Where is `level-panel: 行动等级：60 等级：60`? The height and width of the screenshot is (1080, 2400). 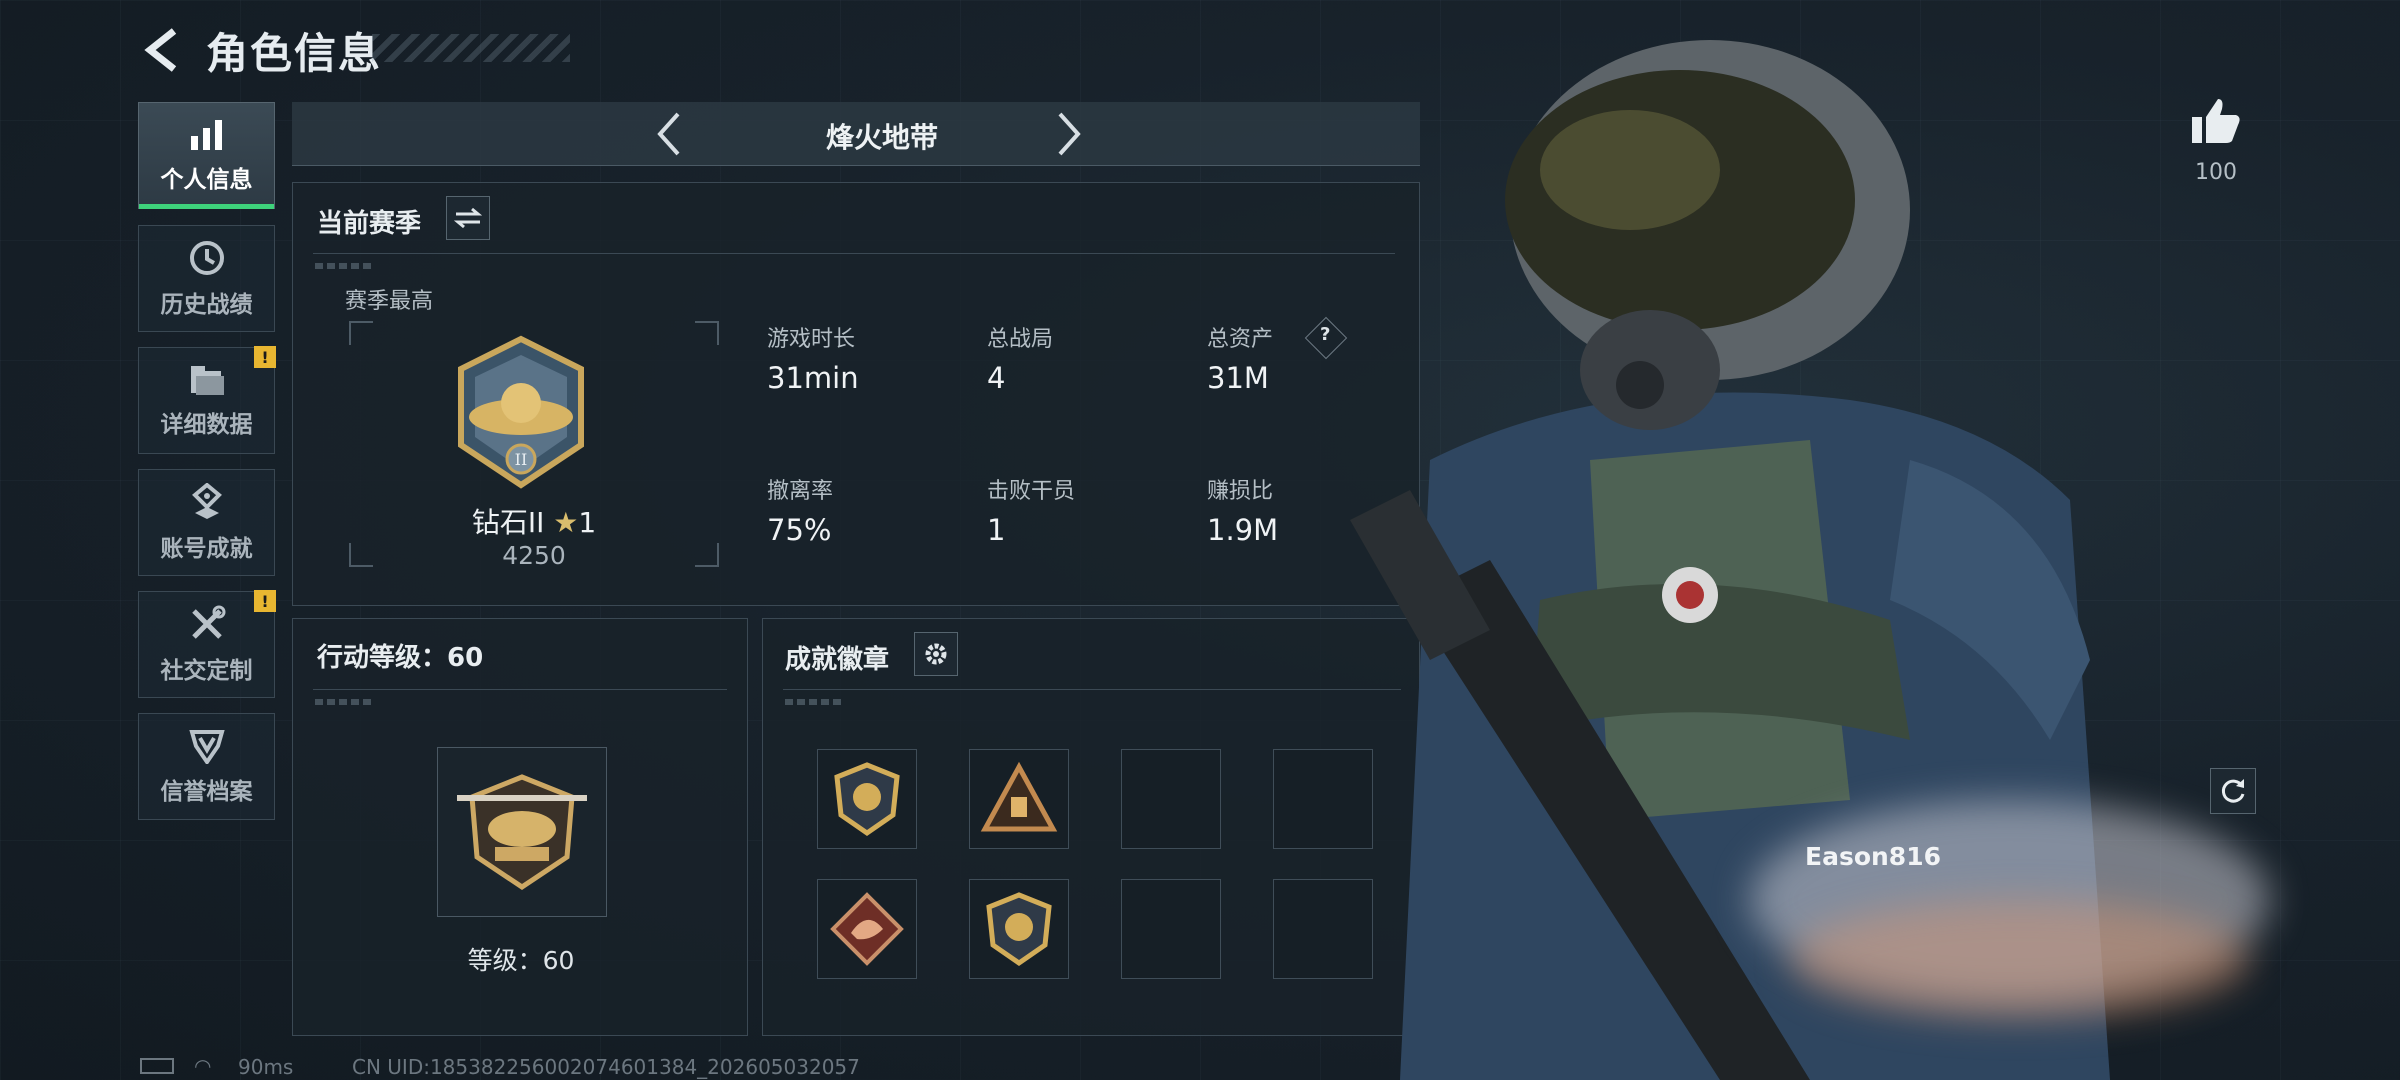 level-panel: 行动等级：60 等级：60 is located at coordinates (520, 827).